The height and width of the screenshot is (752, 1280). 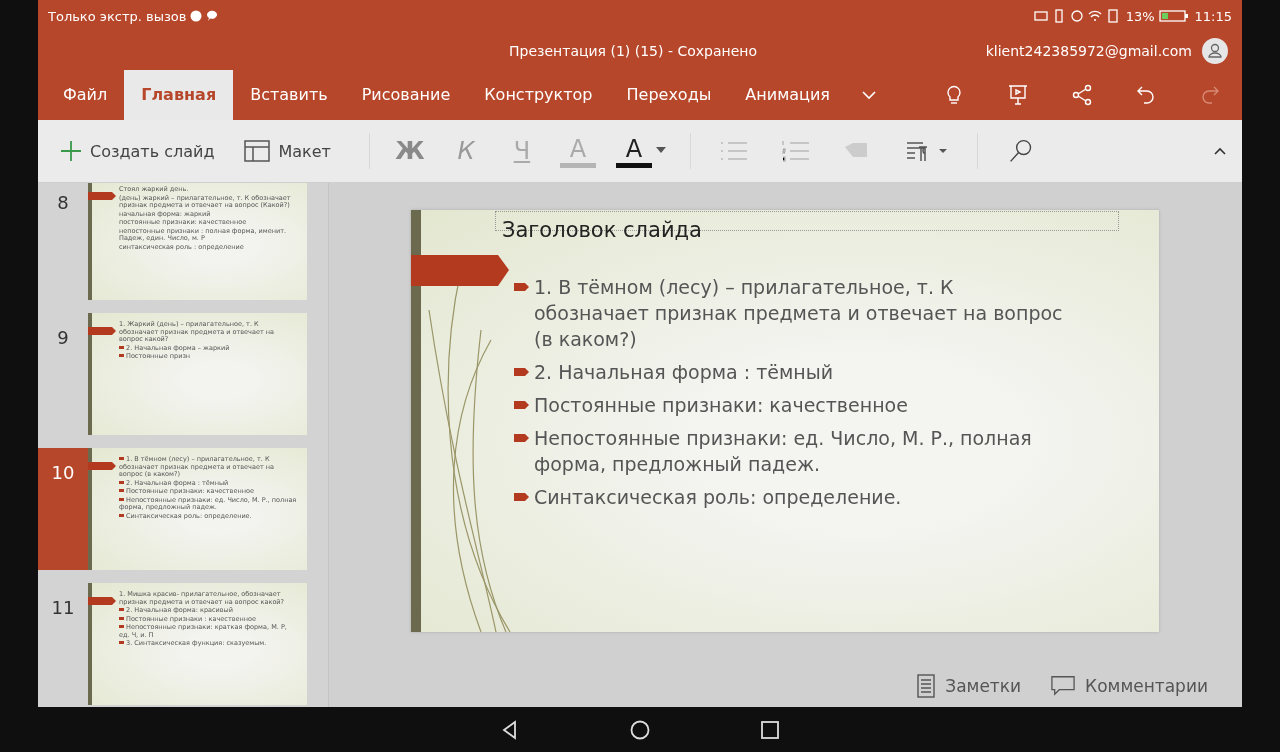 What do you see at coordinates (1063, 686) in the screenshot?
I see `comment-icon` at bounding box center [1063, 686].